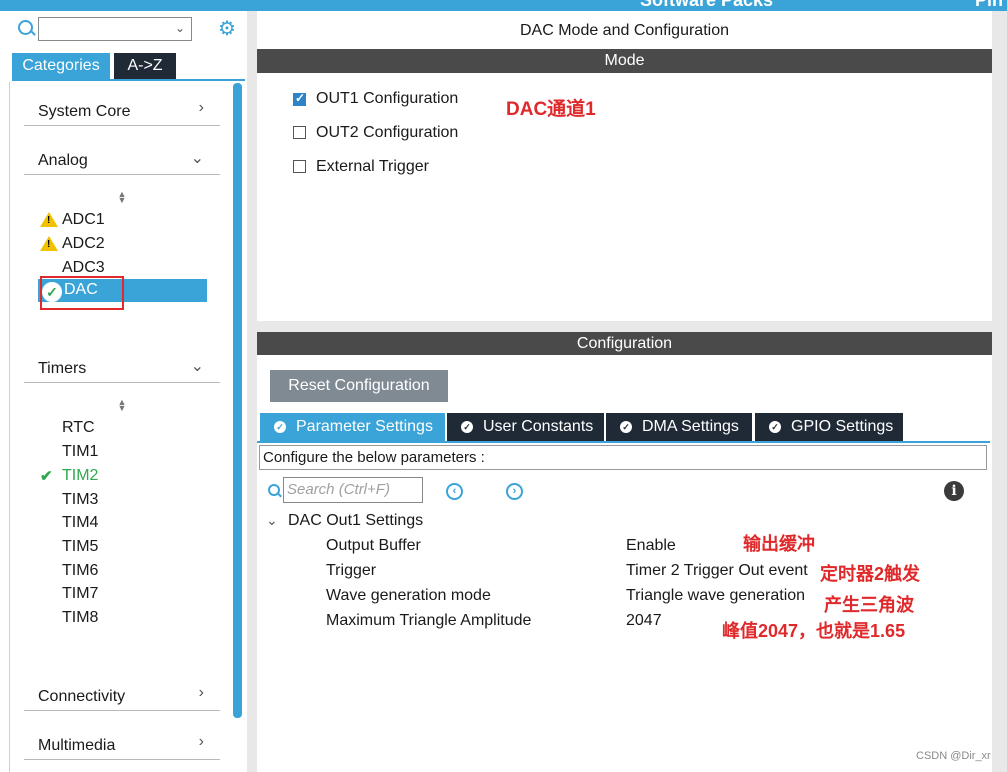  I want to click on out1-label: OUT1 Configuration, so click(387, 98).